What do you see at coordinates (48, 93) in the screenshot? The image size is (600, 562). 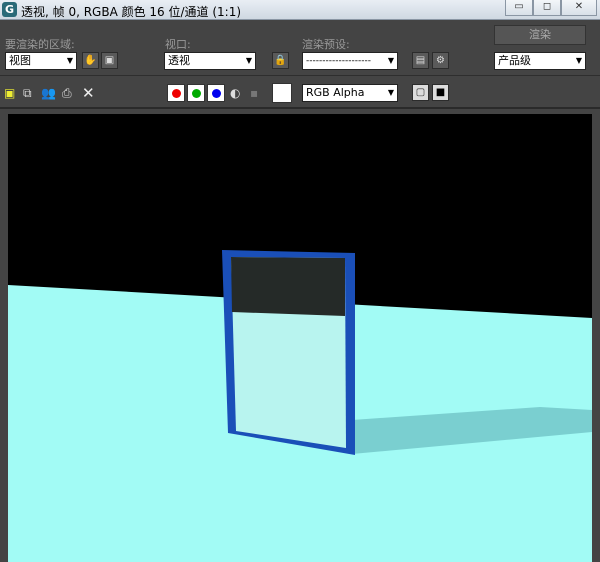 I see `clone-icon: 👥` at bounding box center [48, 93].